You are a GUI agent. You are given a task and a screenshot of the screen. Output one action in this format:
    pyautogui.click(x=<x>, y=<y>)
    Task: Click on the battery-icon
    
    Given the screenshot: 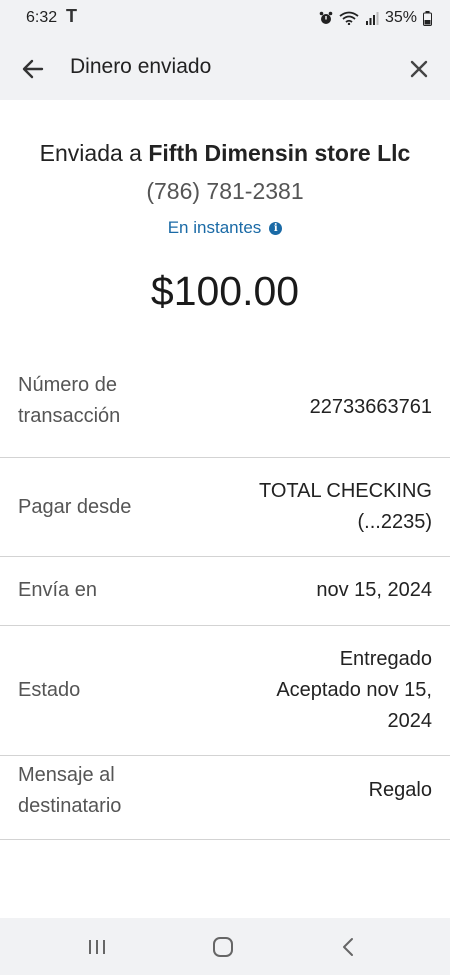 What is the action you would take?
    pyautogui.click(x=427, y=18)
    